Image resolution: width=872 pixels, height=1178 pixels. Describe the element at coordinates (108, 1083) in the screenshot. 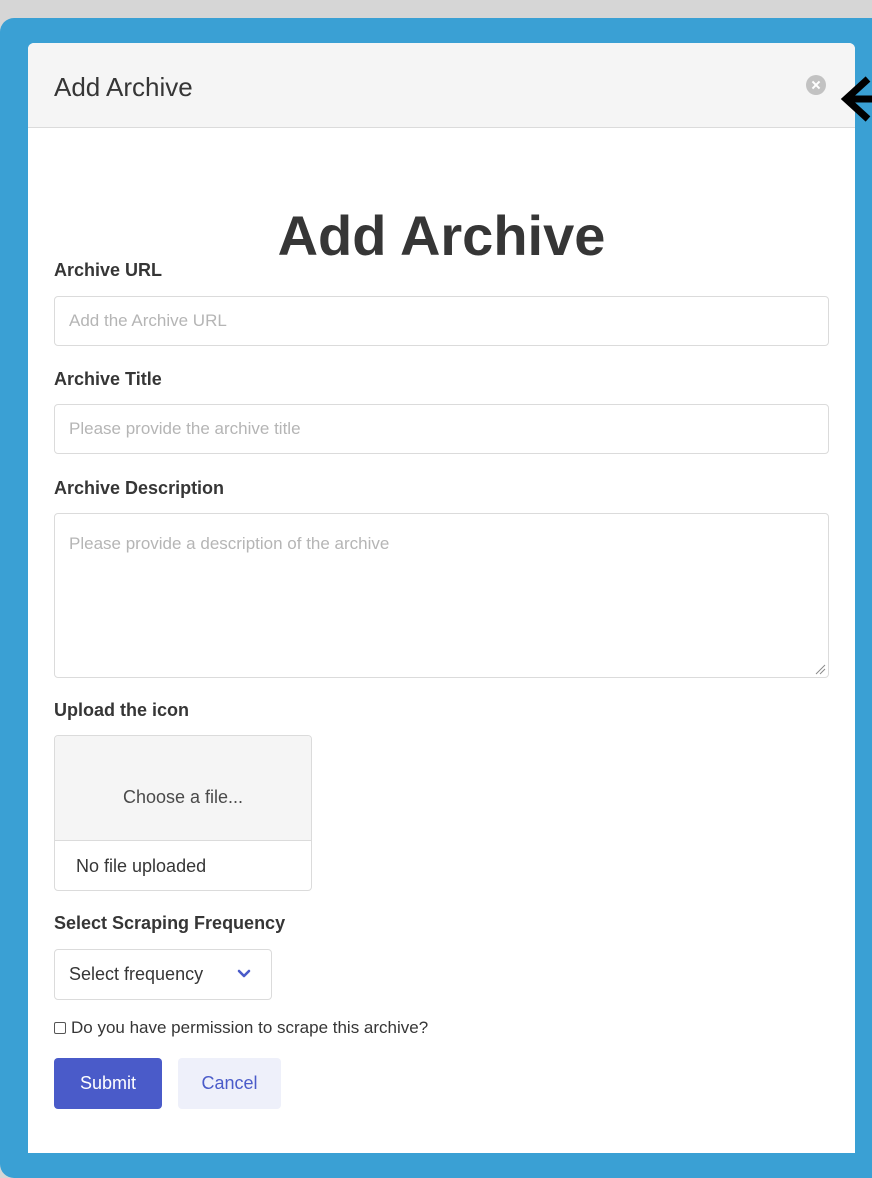

I see `submit-button: Submit` at that location.